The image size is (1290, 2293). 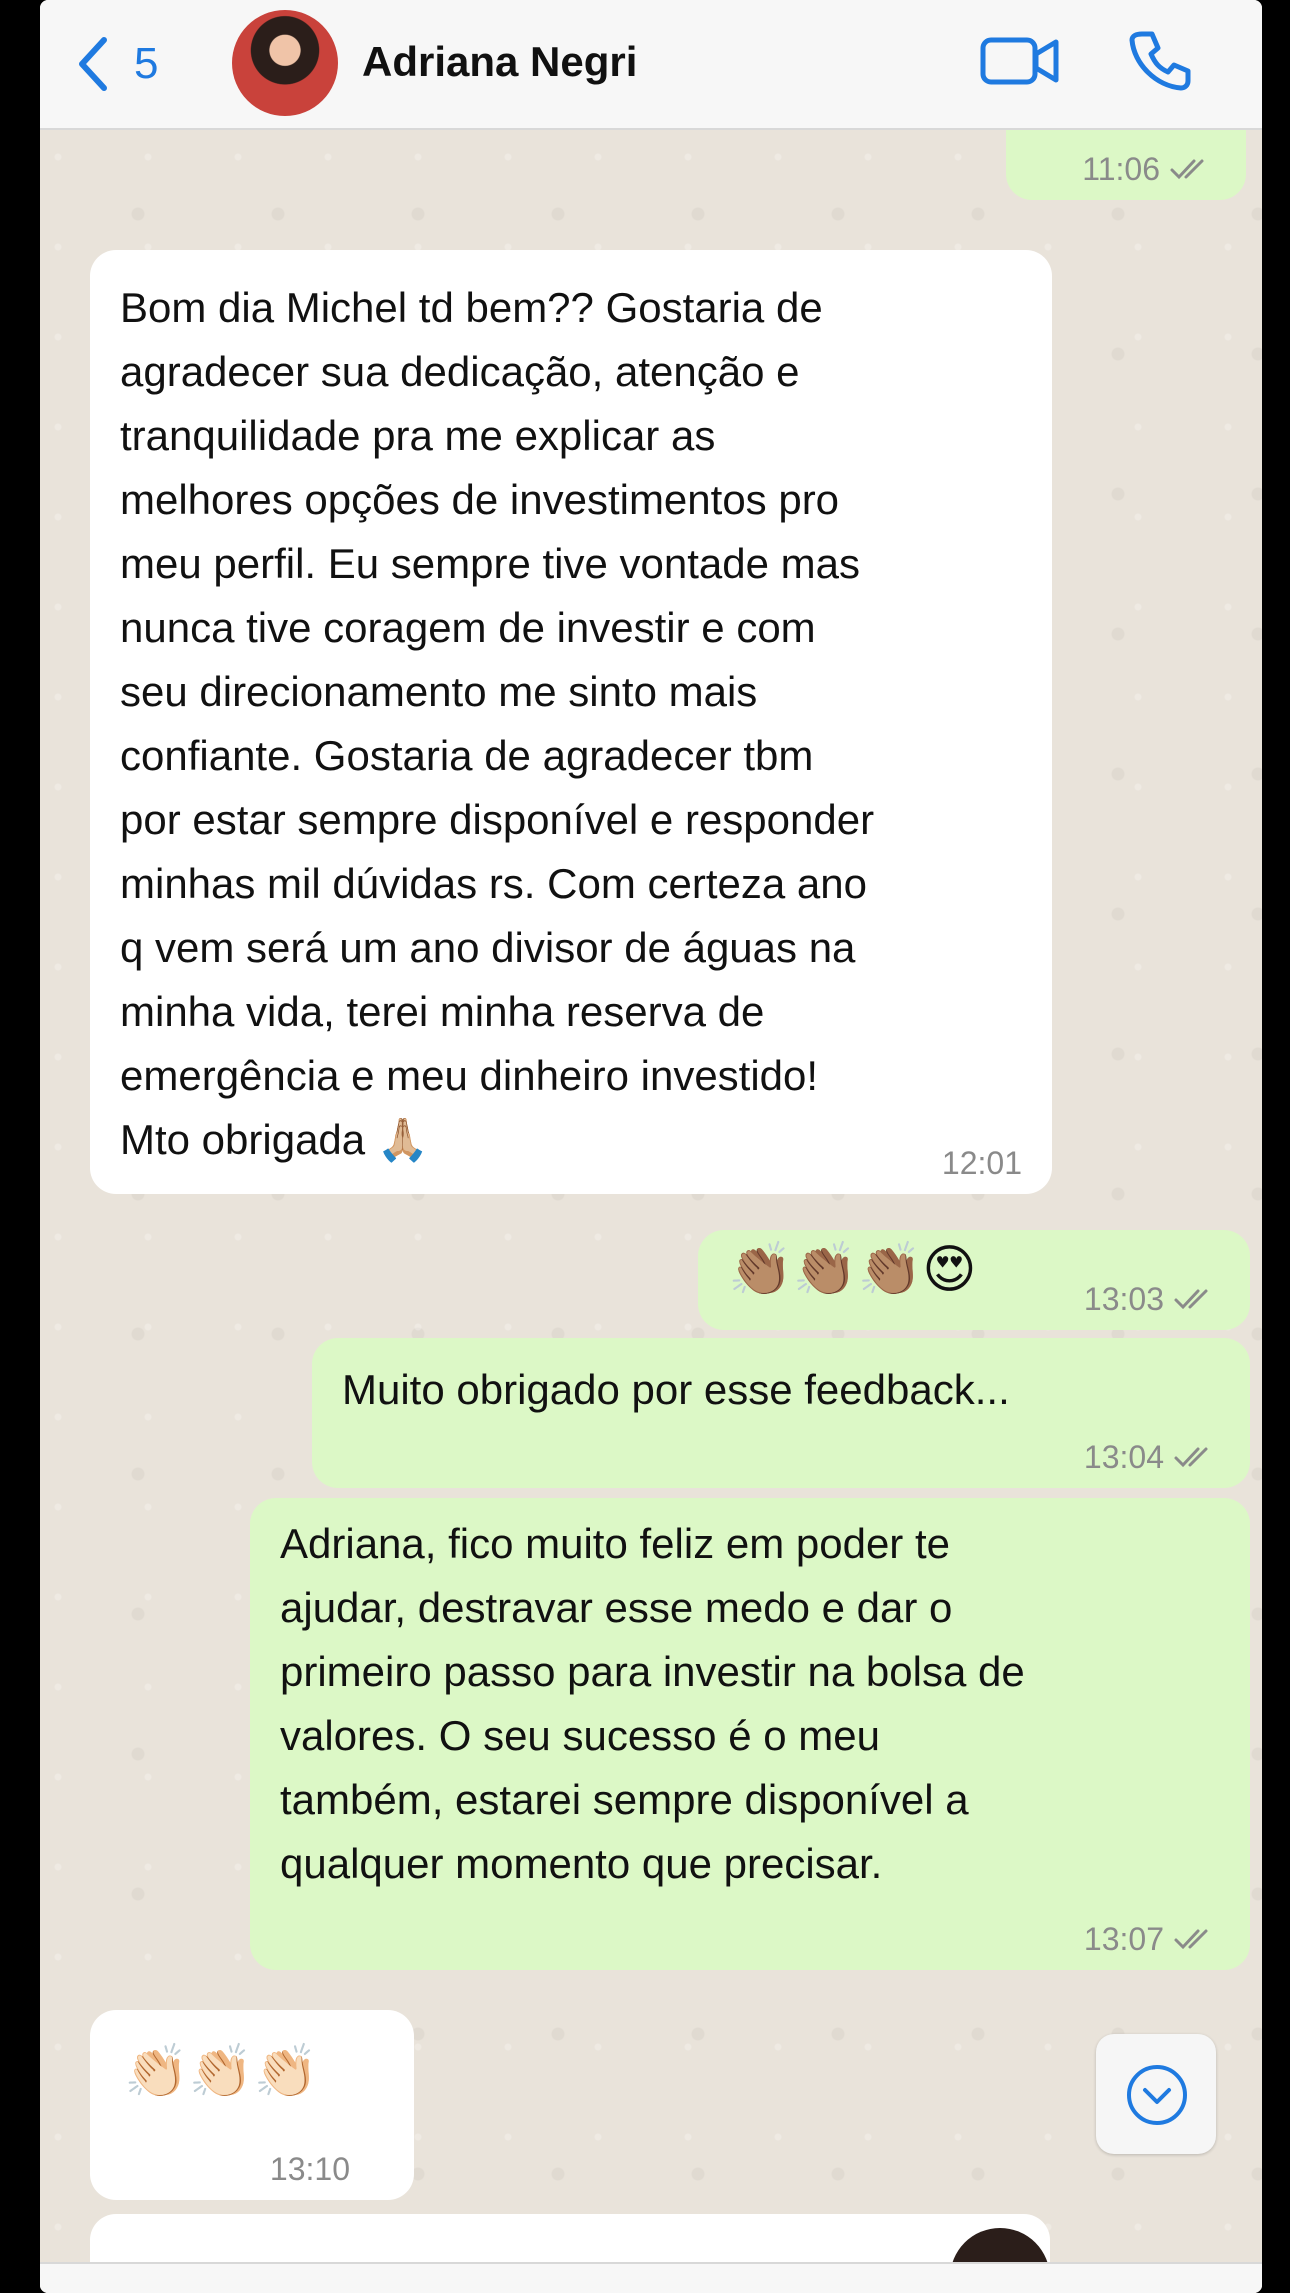 I want to click on avatar, so click(x=285, y=63).